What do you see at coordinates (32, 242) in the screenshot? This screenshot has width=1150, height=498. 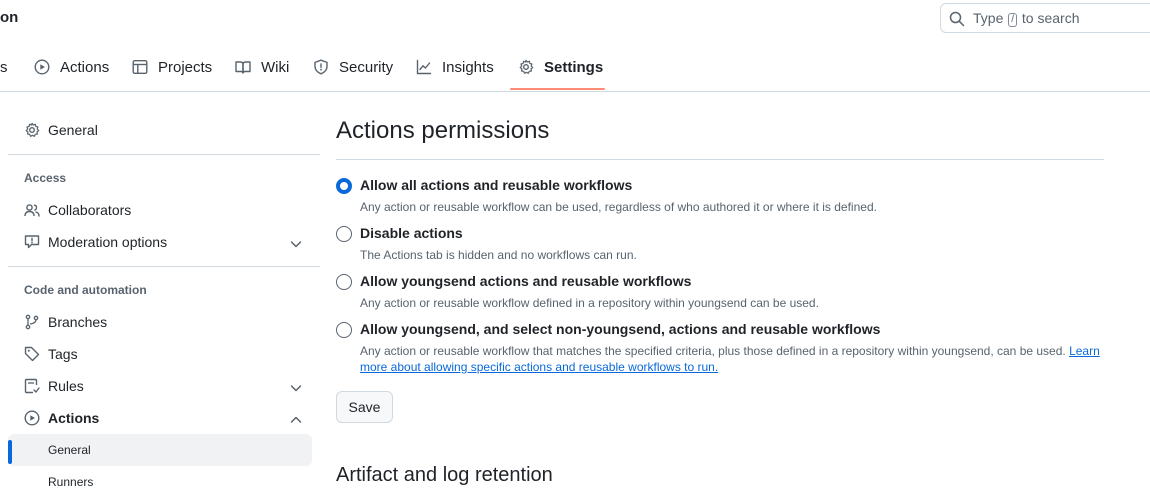 I see `report-icon` at bounding box center [32, 242].